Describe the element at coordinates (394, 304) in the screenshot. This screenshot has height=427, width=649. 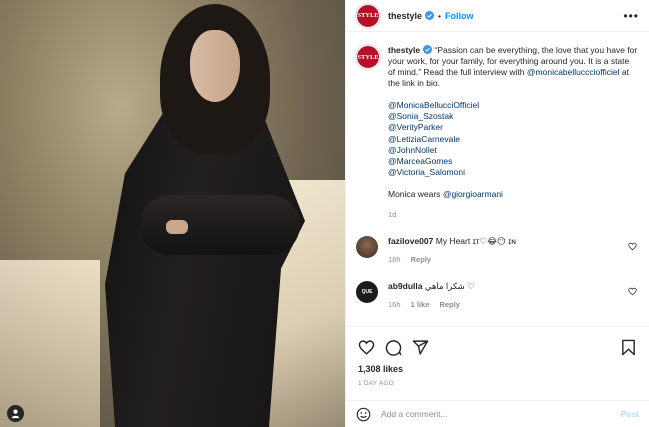
I see `comment-time: 16h` at that location.